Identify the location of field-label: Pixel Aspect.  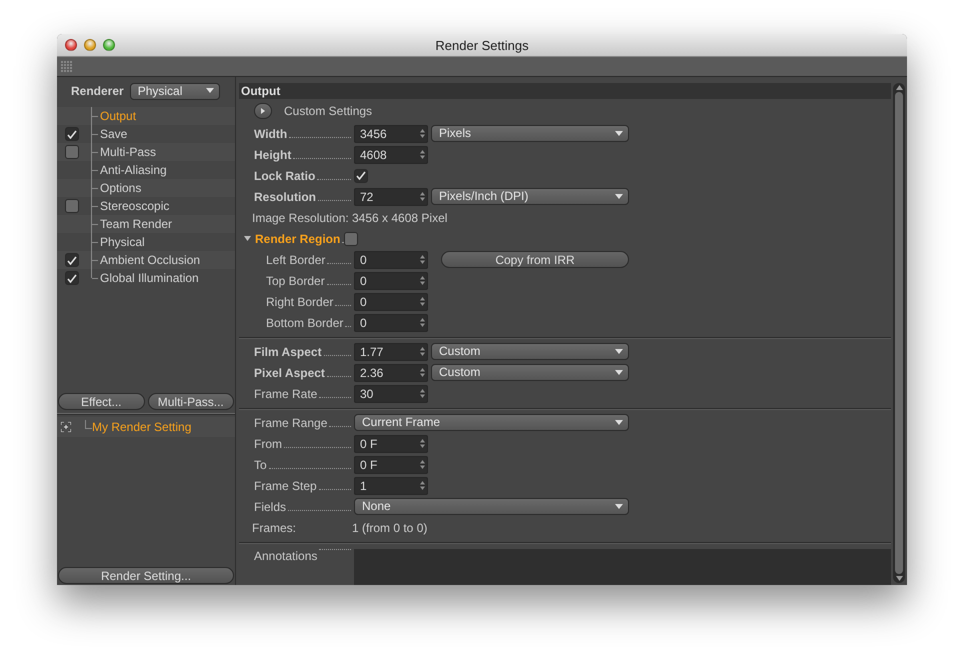
(289, 373).